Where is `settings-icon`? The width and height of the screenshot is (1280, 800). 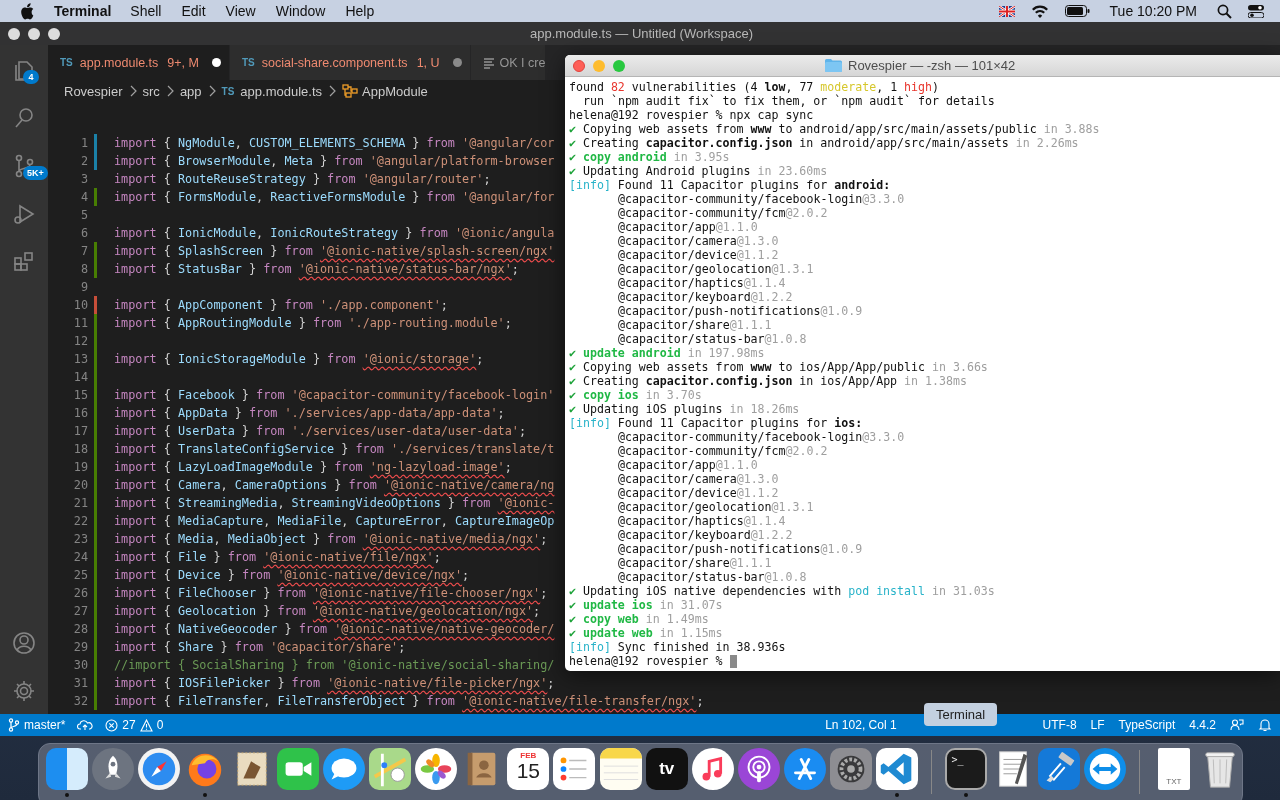
settings-icon is located at coordinates (24, 691).